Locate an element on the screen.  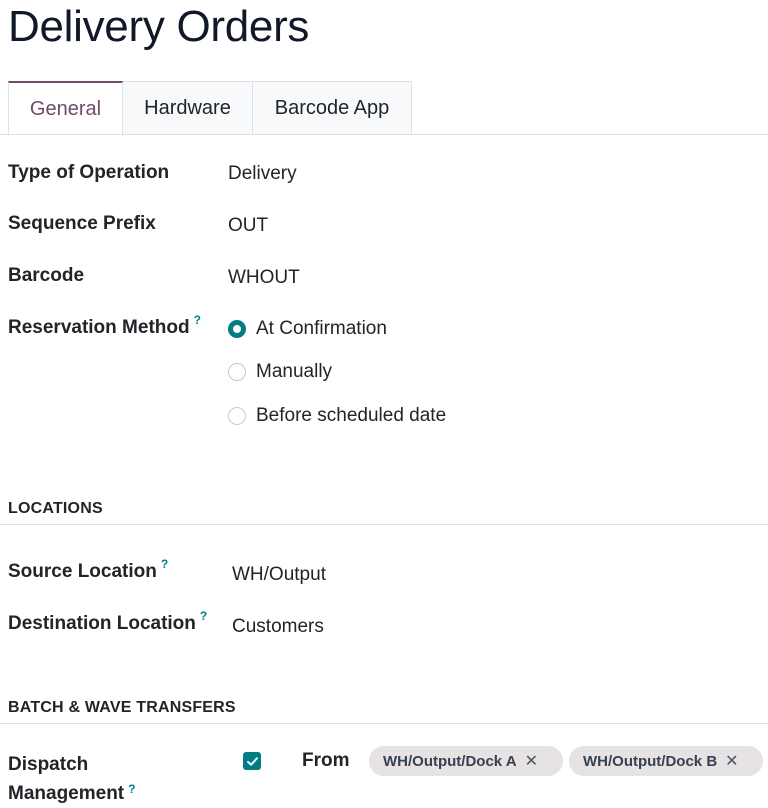
from-label: From is located at coordinates (326, 760).